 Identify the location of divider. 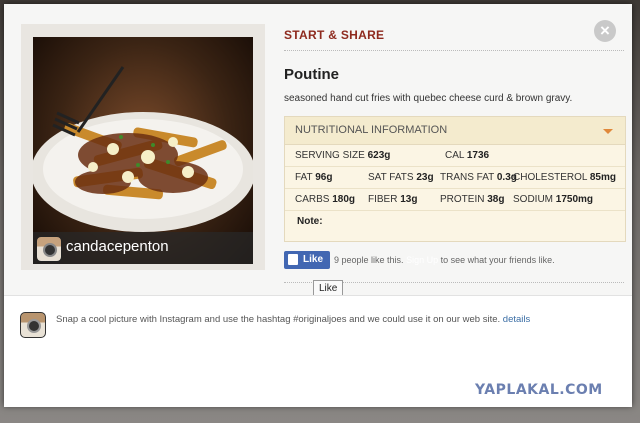
(454, 50).